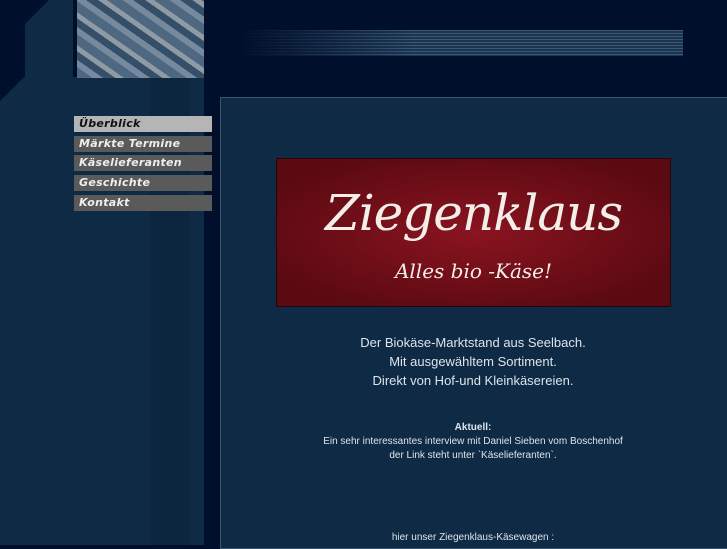  Describe the element at coordinates (143, 144) in the screenshot. I see `nav-maerkte-termine: Märkte Termine` at that location.